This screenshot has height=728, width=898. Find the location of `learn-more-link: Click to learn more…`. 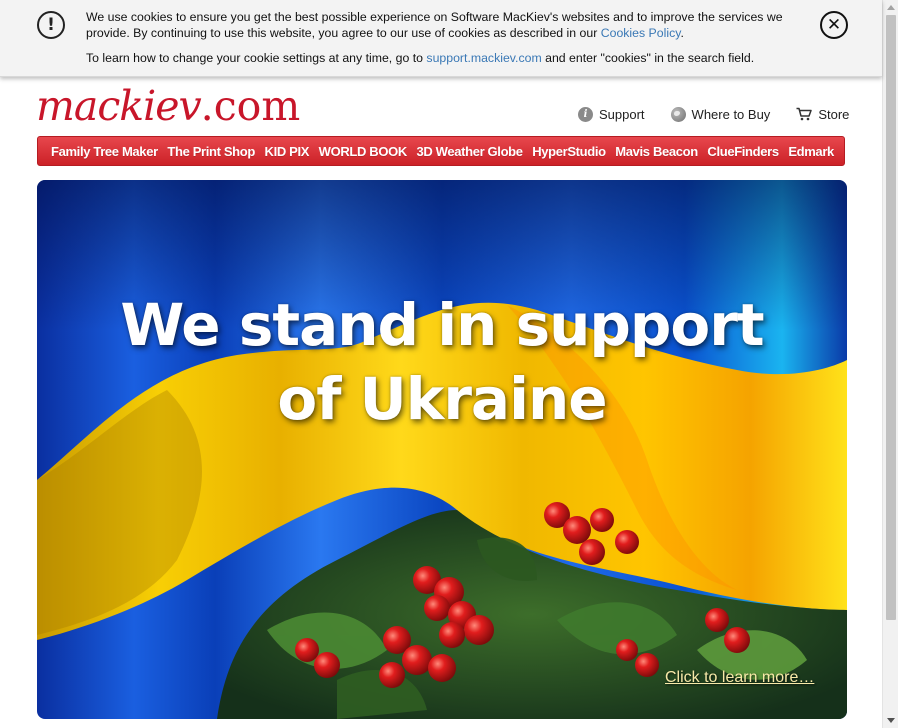

learn-more-link: Click to learn more… is located at coordinates (739, 678).